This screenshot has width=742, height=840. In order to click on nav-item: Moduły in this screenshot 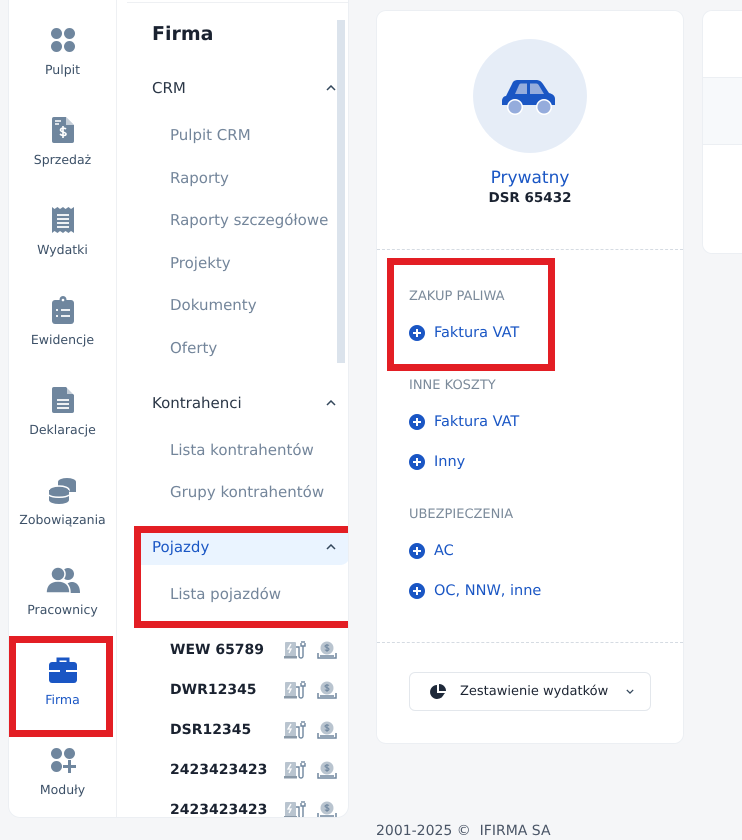, I will do `click(63, 789)`.